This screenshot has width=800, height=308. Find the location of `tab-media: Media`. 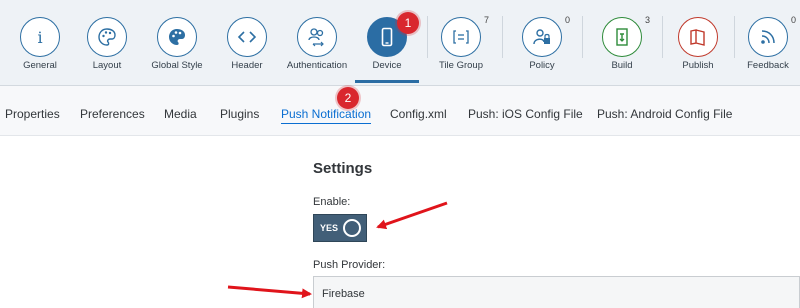

tab-media: Media is located at coordinates (180, 114).